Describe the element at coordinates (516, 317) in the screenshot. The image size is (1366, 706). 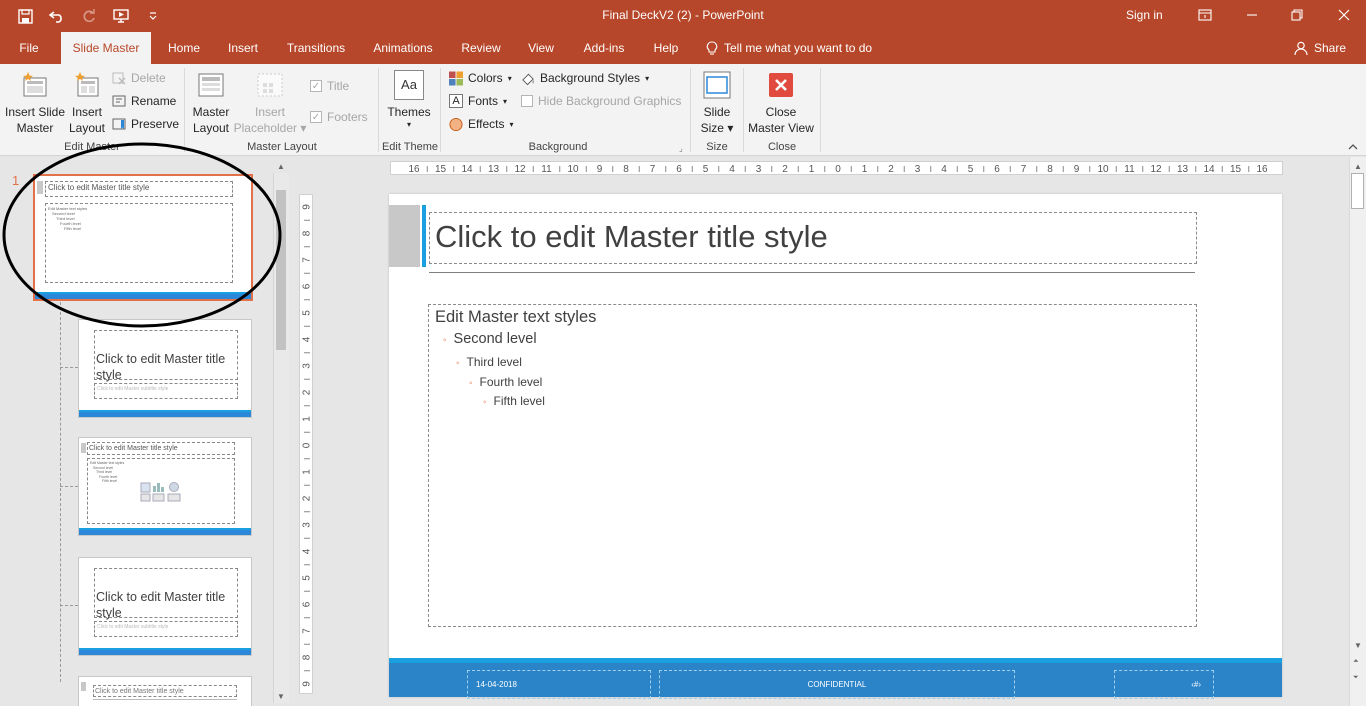
I see `text-level-1: Edit Master text styles` at that location.